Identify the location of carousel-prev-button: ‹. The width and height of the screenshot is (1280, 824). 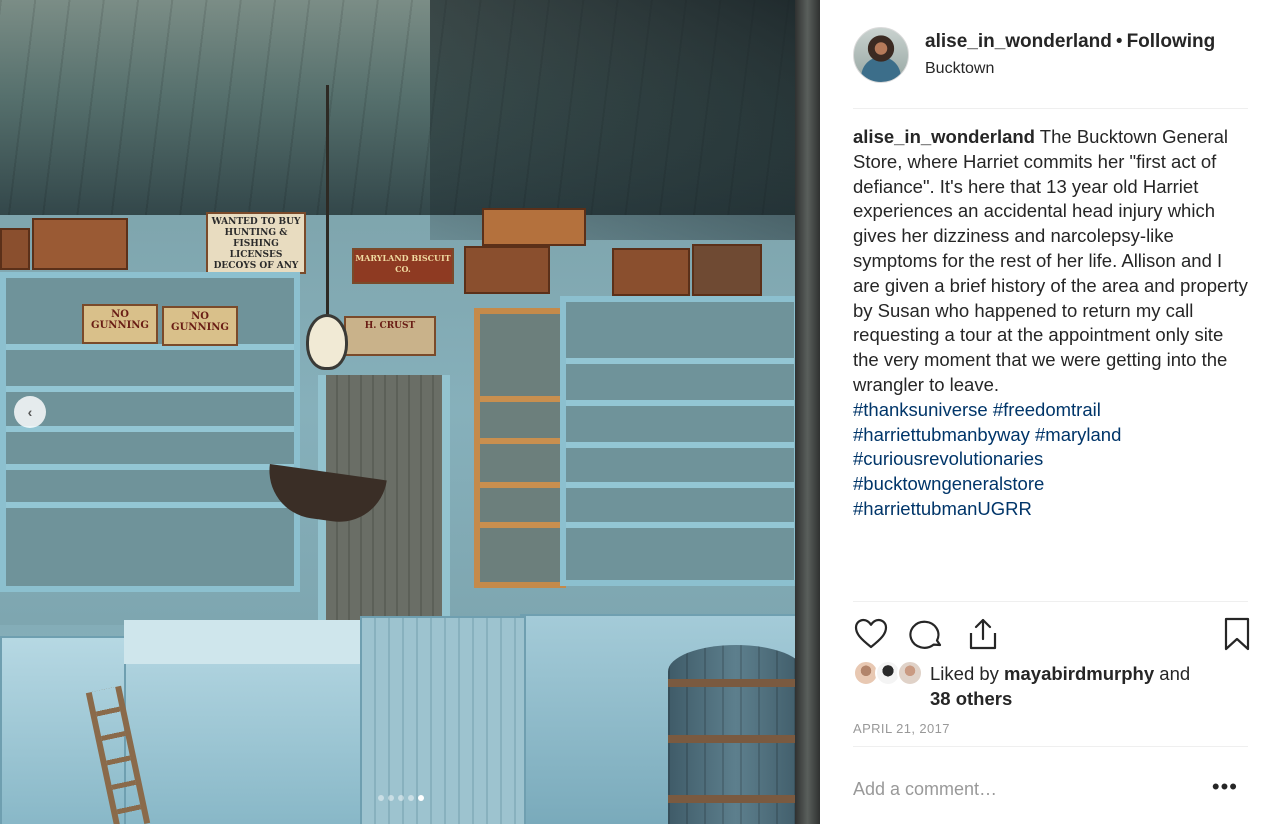
(30, 412).